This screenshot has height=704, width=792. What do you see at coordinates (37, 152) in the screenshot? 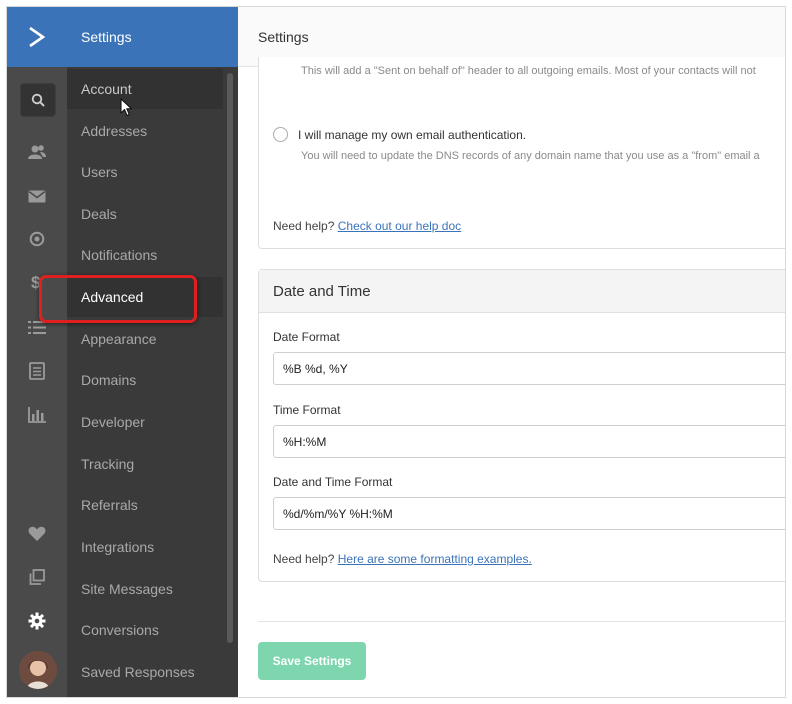
I see `contacts-icon` at bounding box center [37, 152].